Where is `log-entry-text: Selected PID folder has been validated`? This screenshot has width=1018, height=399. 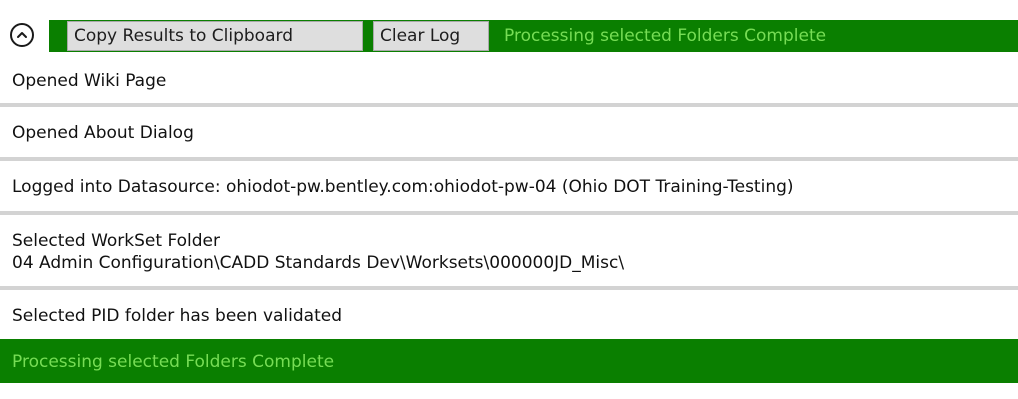
log-entry-text: Selected PID folder has been validated is located at coordinates (177, 316).